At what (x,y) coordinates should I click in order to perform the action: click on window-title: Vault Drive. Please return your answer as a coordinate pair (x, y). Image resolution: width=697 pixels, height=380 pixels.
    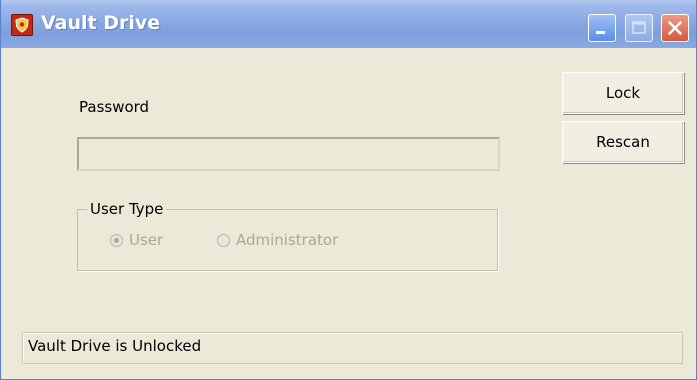
    Looking at the image, I should click on (101, 23).